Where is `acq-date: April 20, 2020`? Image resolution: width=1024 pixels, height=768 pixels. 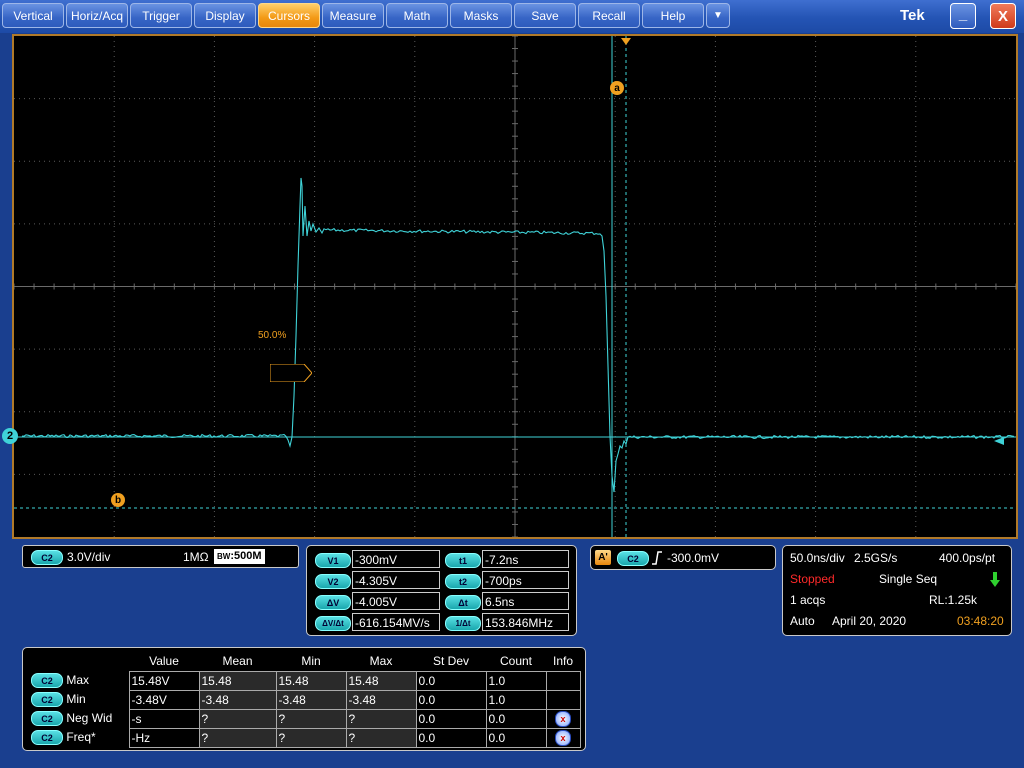
acq-date: April 20, 2020 is located at coordinates (869, 621).